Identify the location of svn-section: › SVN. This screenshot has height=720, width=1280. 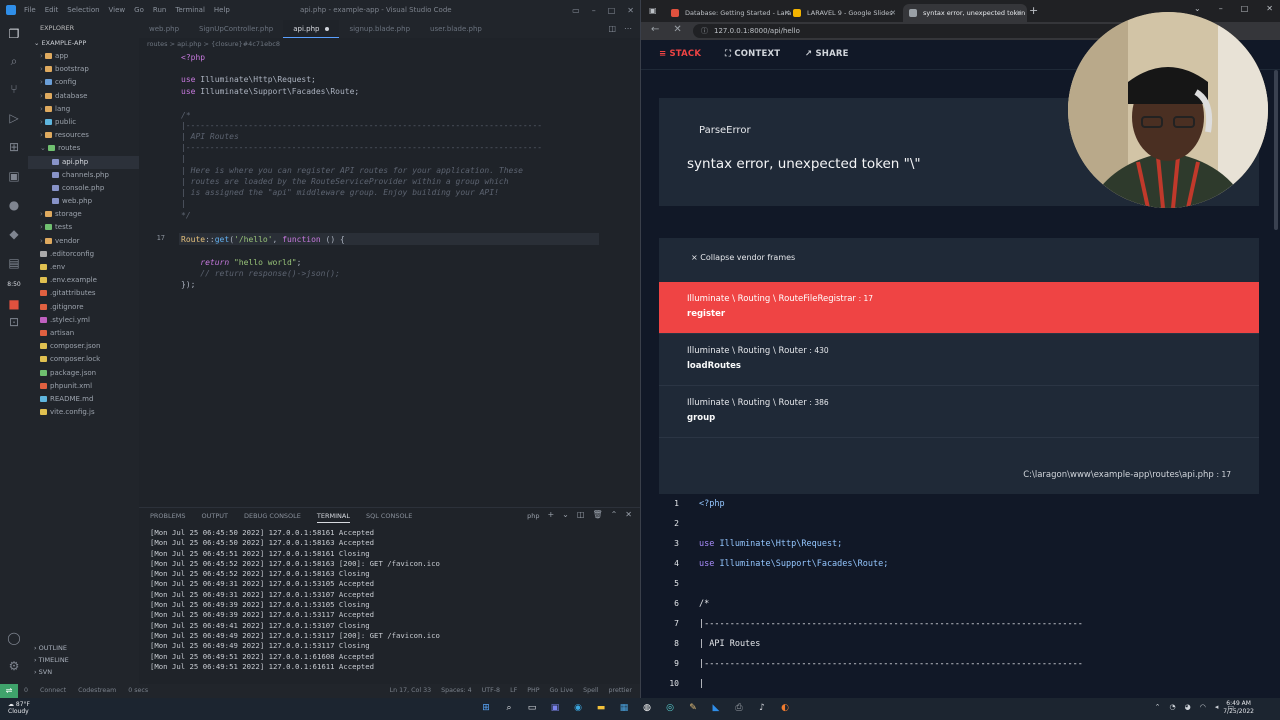
(83, 672).